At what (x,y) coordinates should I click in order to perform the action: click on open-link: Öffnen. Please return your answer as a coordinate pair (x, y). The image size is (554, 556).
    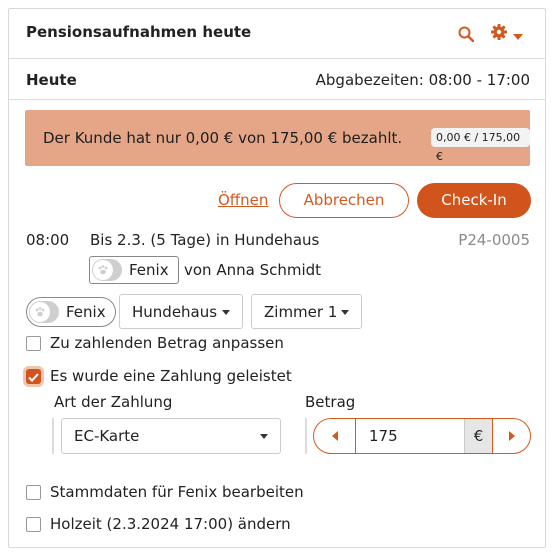
    Looking at the image, I should click on (243, 200).